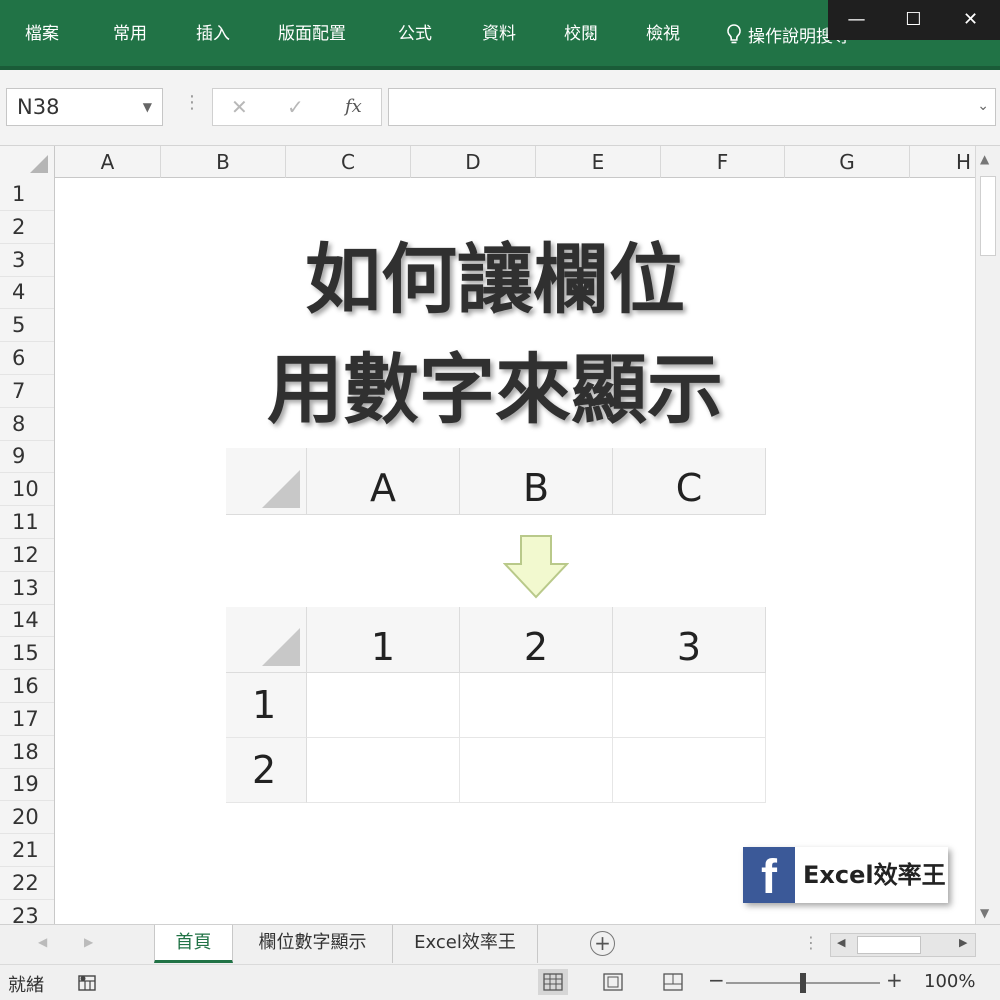 Image resolution: width=1000 pixels, height=1000 pixels. I want to click on scroll-right-icon: ▶, so click(963, 942).